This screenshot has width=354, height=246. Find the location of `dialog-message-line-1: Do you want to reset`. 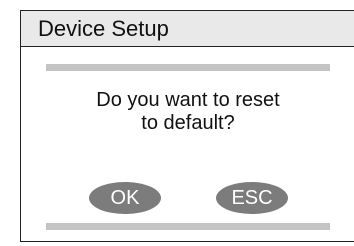

dialog-message-line-1: Do you want to reset is located at coordinates (188, 100).